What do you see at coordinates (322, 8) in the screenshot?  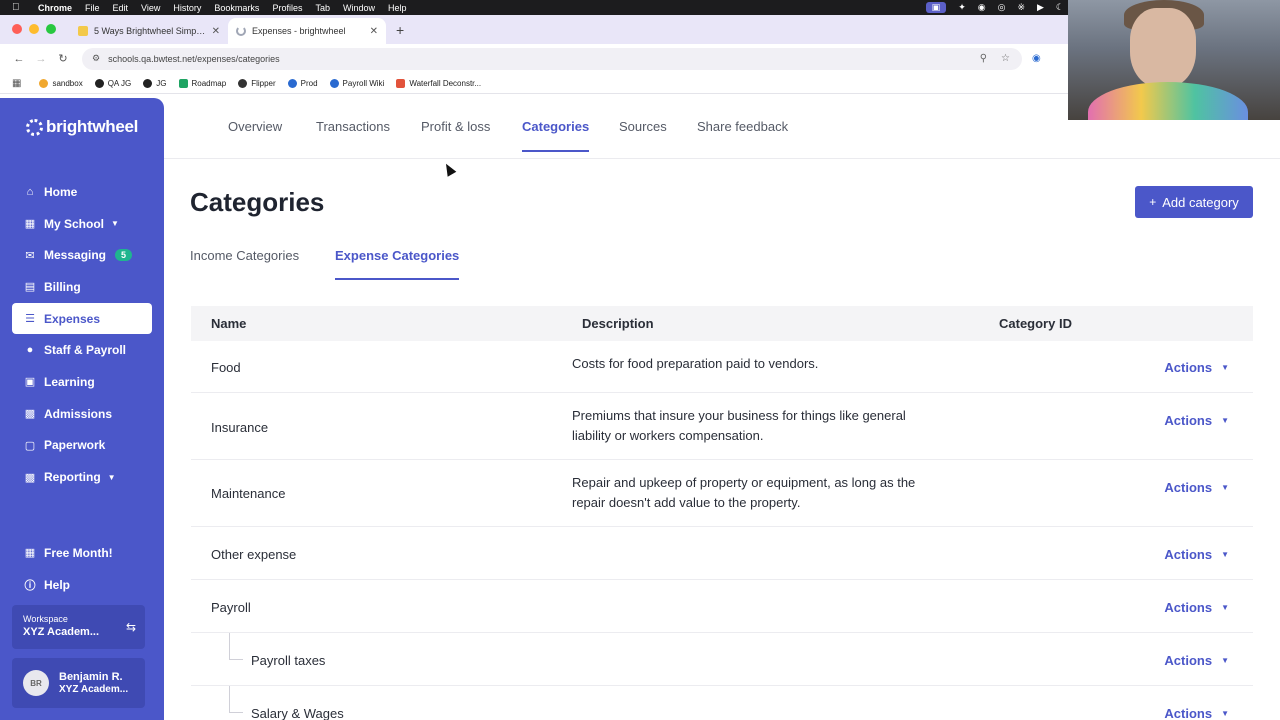 I see `menu-tab: Tab` at bounding box center [322, 8].